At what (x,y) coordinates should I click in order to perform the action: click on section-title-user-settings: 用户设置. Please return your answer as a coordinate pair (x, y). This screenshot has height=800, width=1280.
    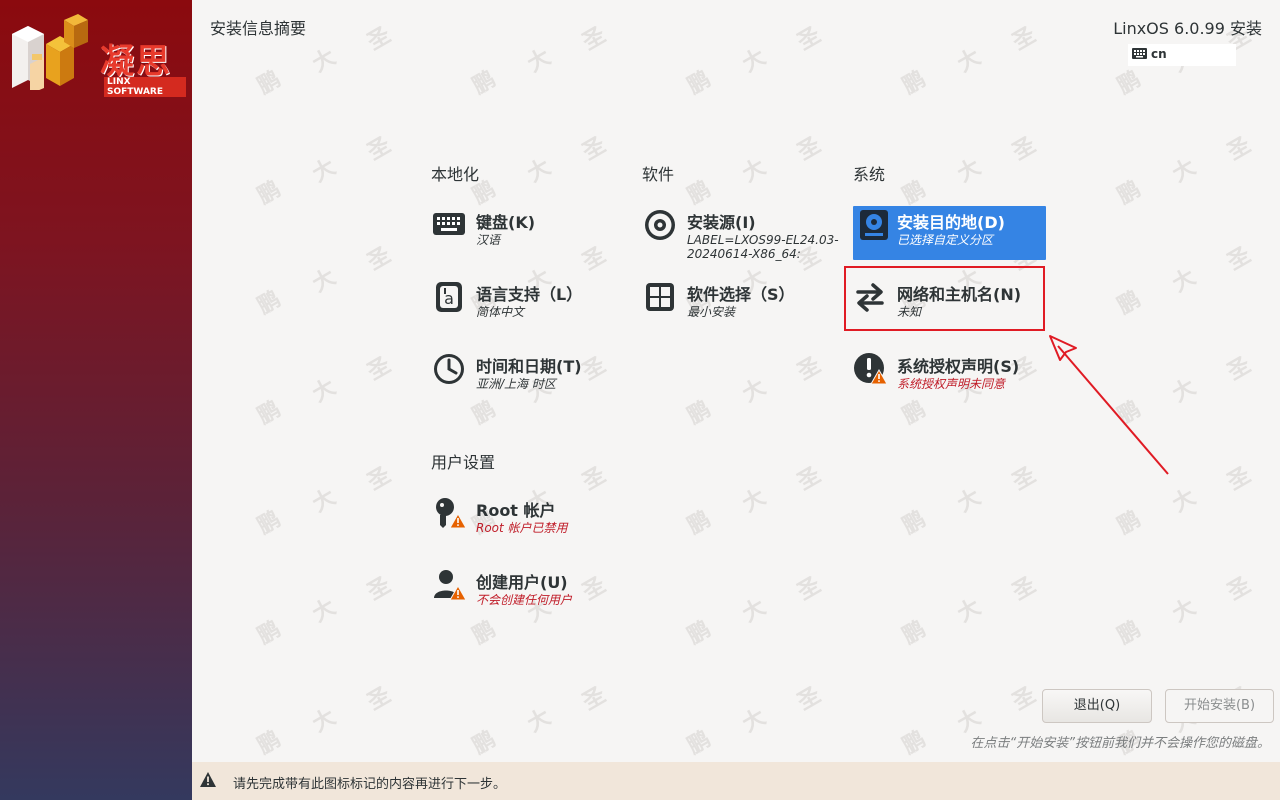
    Looking at the image, I should click on (463, 462).